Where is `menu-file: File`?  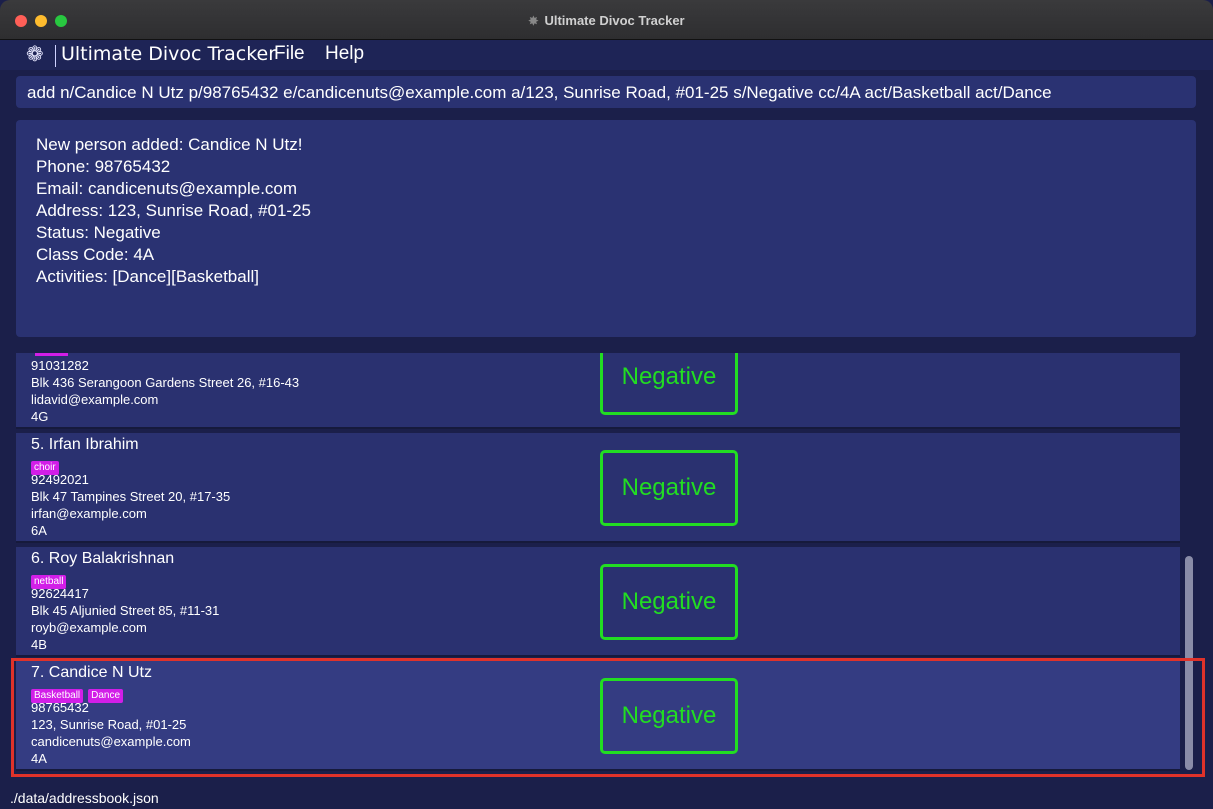 menu-file: File is located at coordinates (289, 54).